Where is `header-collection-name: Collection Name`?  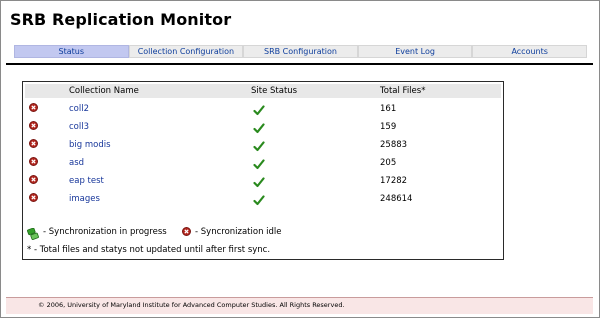
header-collection-name: Collection Name is located at coordinates (104, 91).